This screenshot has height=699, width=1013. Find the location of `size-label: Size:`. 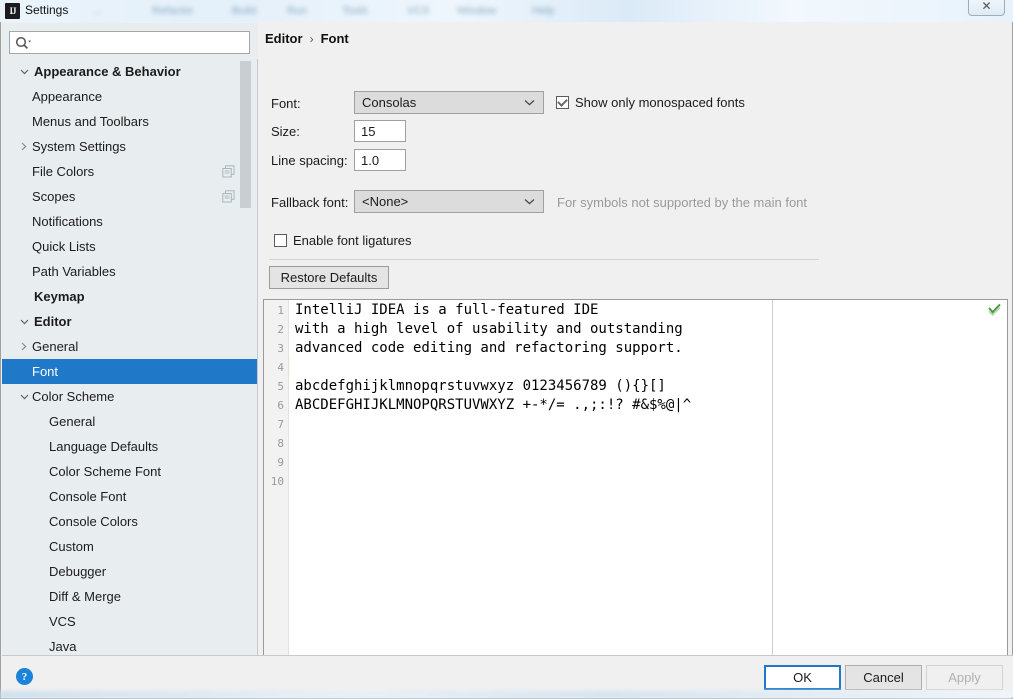

size-label: Size: is located at coordinates (285, 131).